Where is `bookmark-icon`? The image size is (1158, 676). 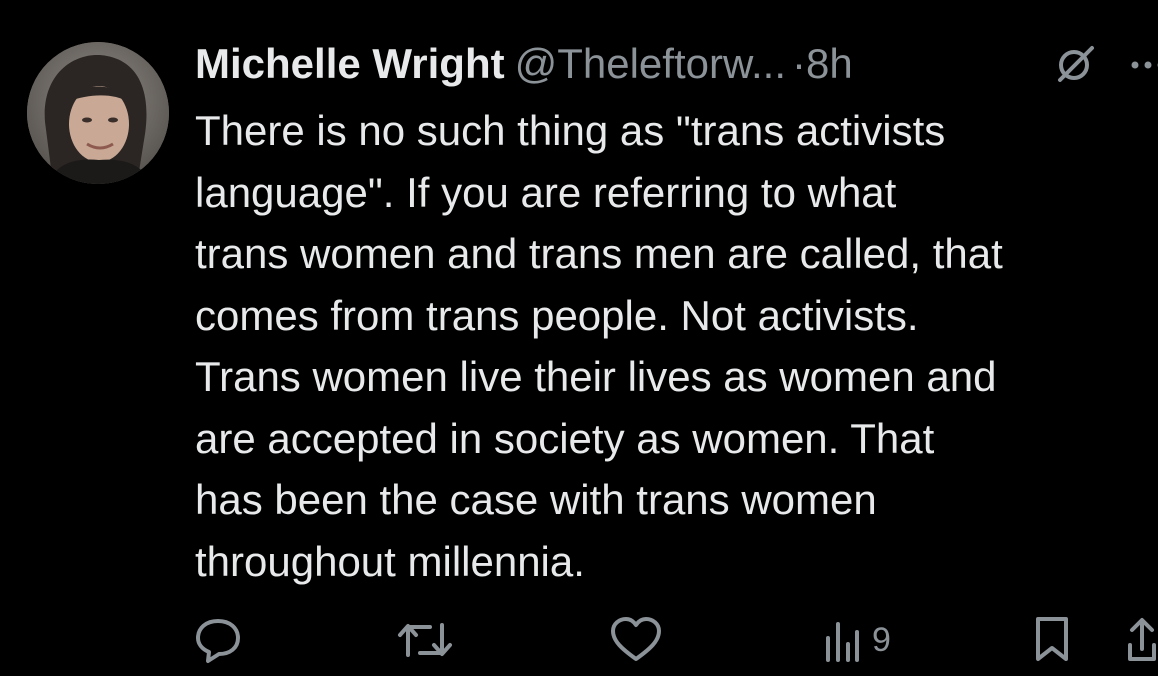 bookmark-icon is located at coordinates (1052, 640).